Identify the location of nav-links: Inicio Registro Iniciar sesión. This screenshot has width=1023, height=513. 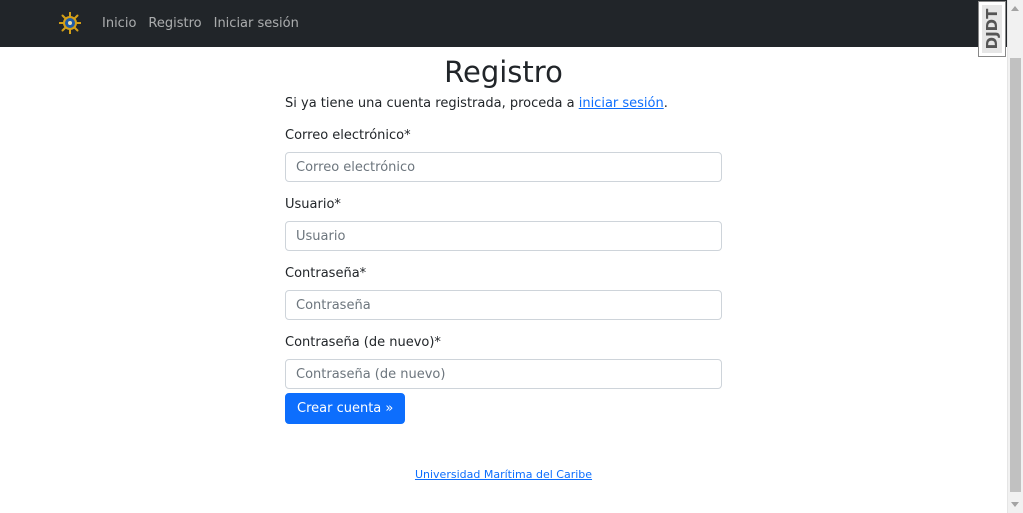
(200, 23).